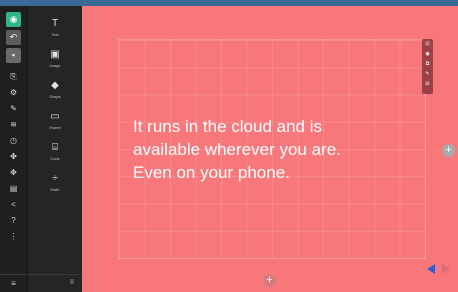 This screenshot has height=292, width=458. What do you see at coordinates (13, 204) in the screenshot?
I see `share-icon: <` at bounding box center [13, 204].